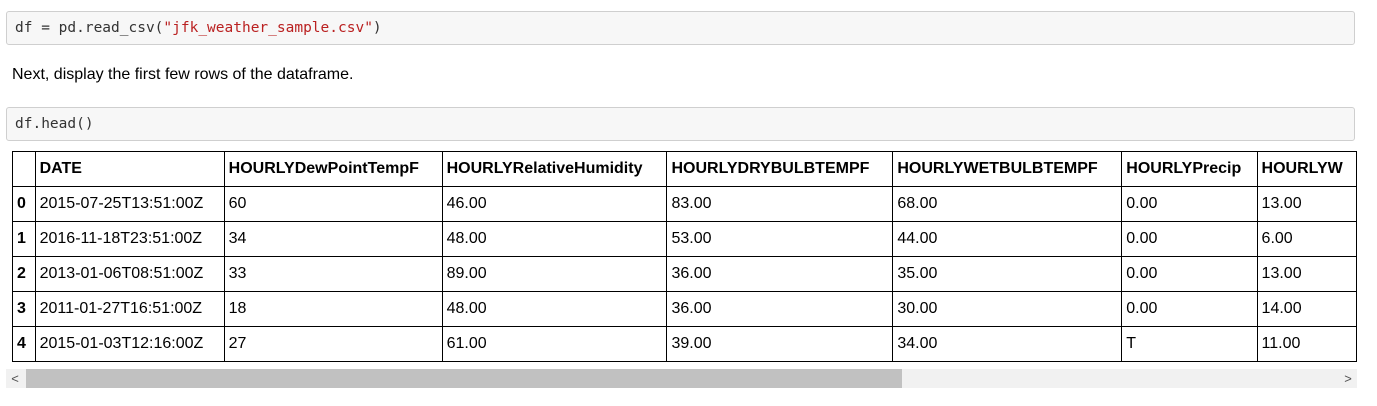 The image size is (1377, 406). What do you see at coordinates (333, 204) in the screenshot?
I see `table-cell: 60` at bounding box center [333, 204].